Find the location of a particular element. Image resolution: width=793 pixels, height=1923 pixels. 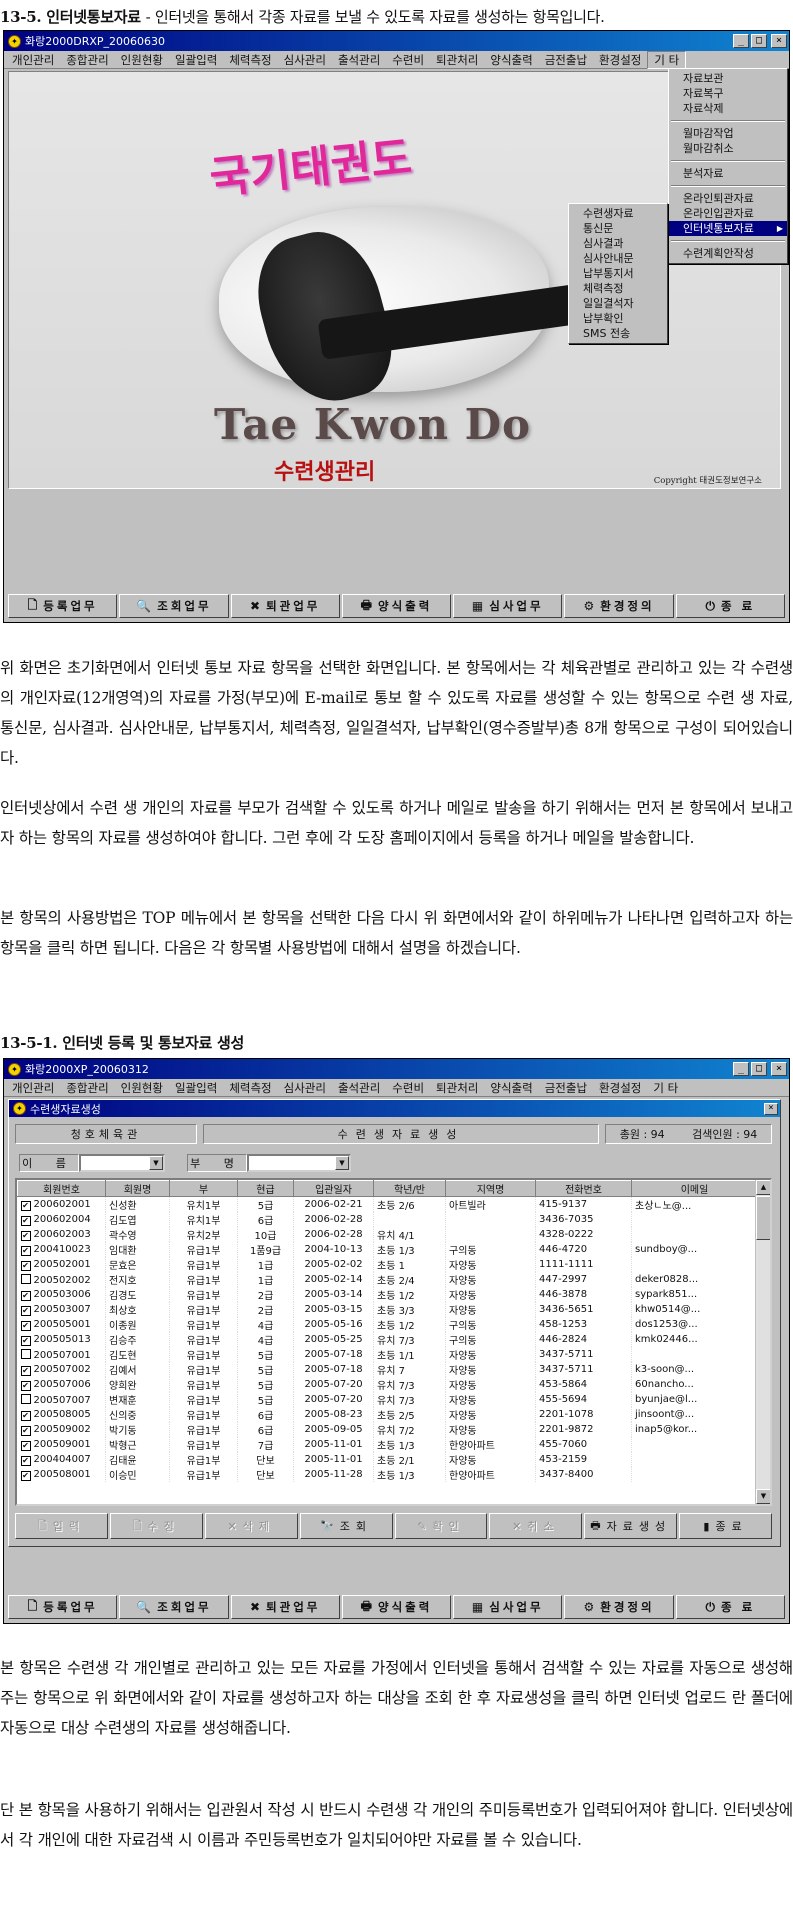

toolbar-button: 🖶 양식출력 is located at coordinates (396, 1607).